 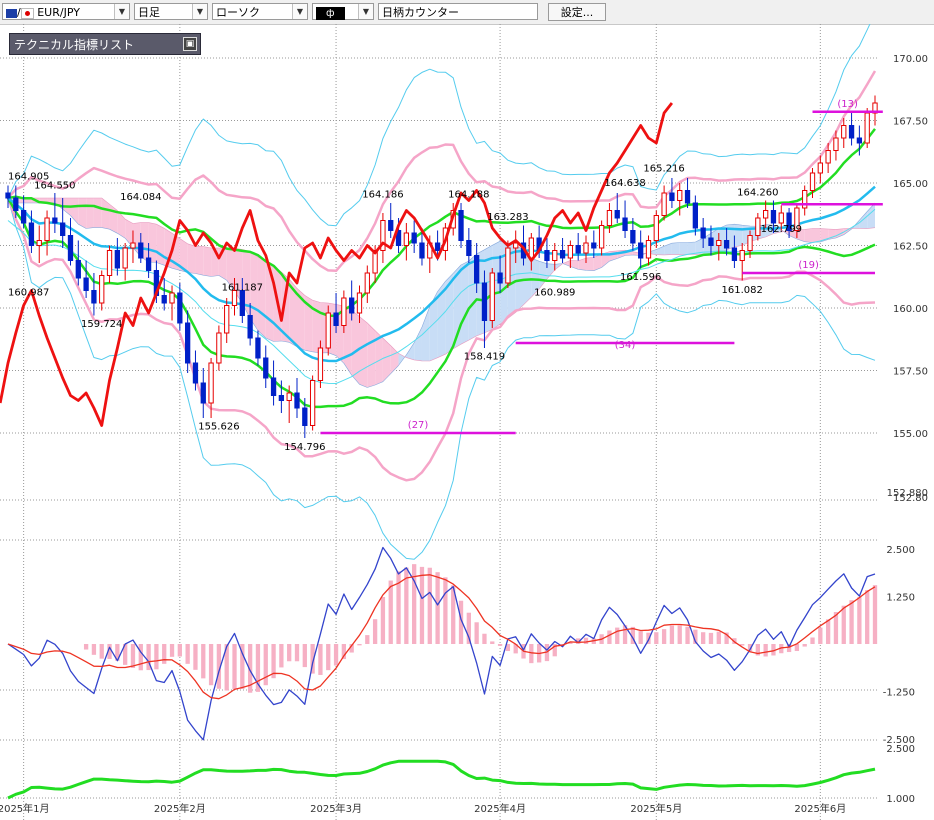 I want to click on price-label: 164.186, so click(x=382, y=194).